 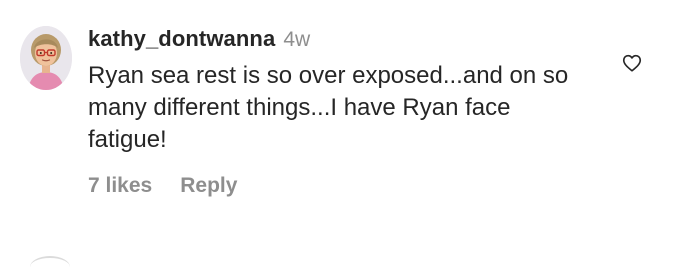 What do you see at coordinates (181, 39) in the screenshot?
I see `username: kathy_dontwanna` at bounding box center [181, 39].